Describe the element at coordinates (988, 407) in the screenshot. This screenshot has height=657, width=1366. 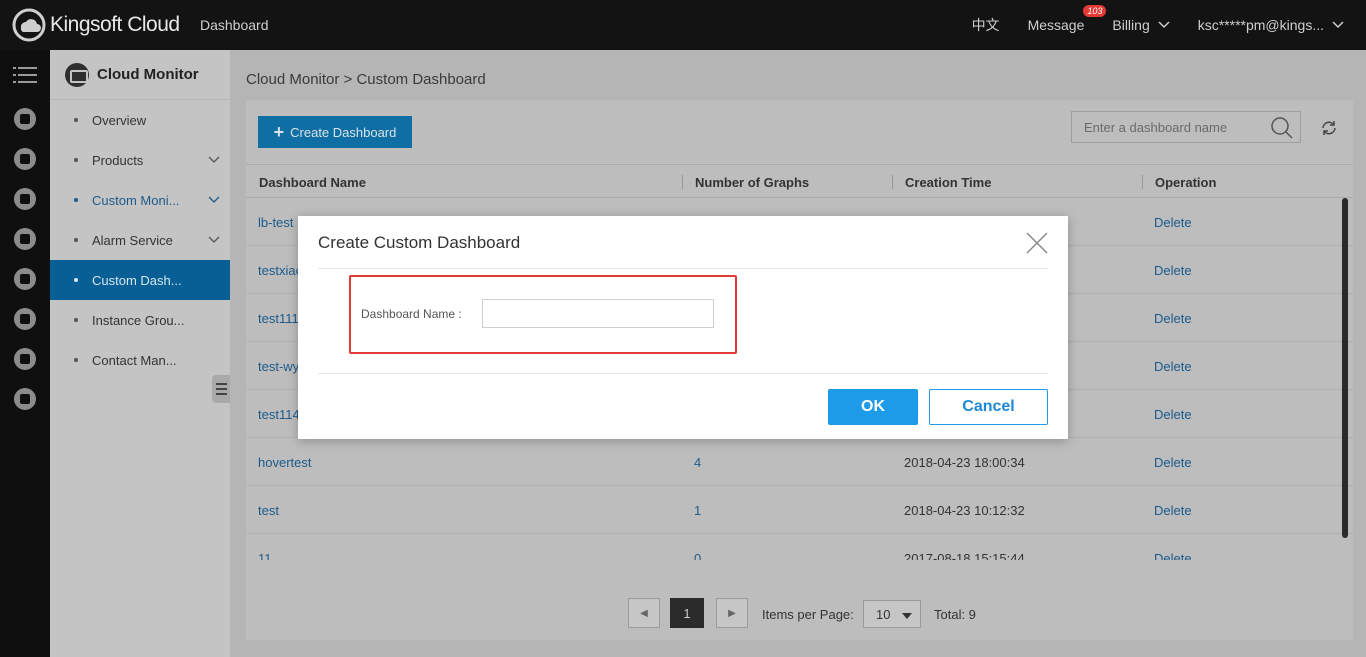
I see `cancel-button: Cancel` at that location.